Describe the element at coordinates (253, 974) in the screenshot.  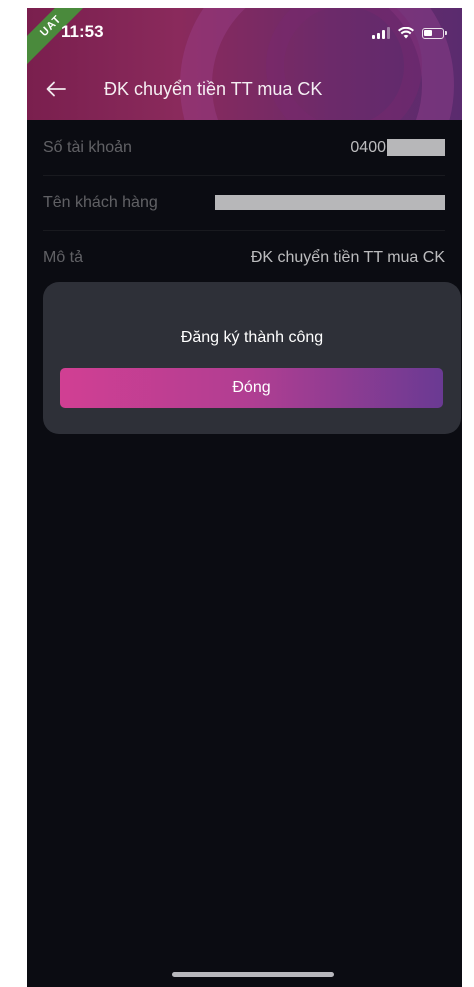
I see `home-indicator` at that location.